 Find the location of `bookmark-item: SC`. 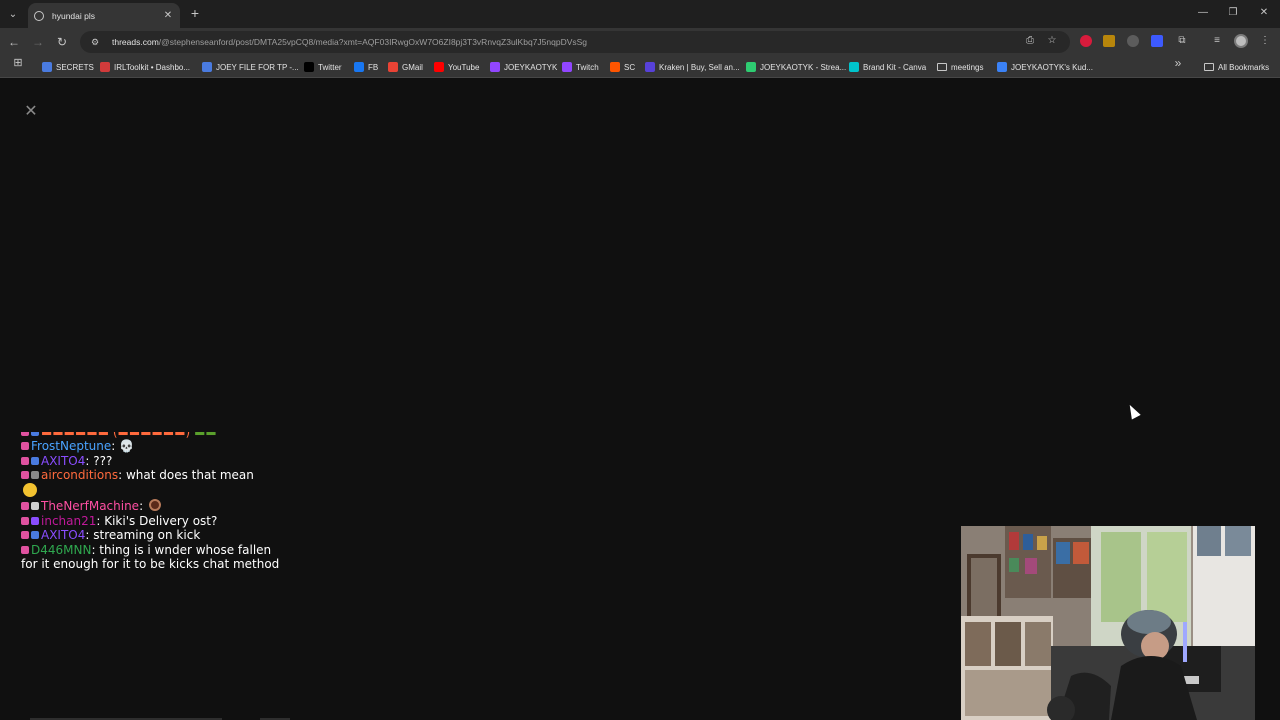

bookmark-item: SC is located at coordinates (622, 67).